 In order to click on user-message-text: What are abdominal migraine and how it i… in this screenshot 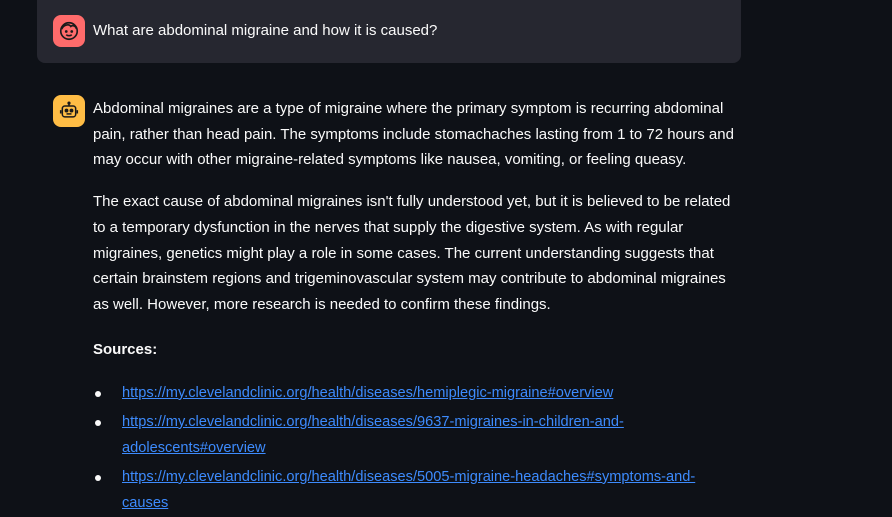, I will do `click(265, 30)`.